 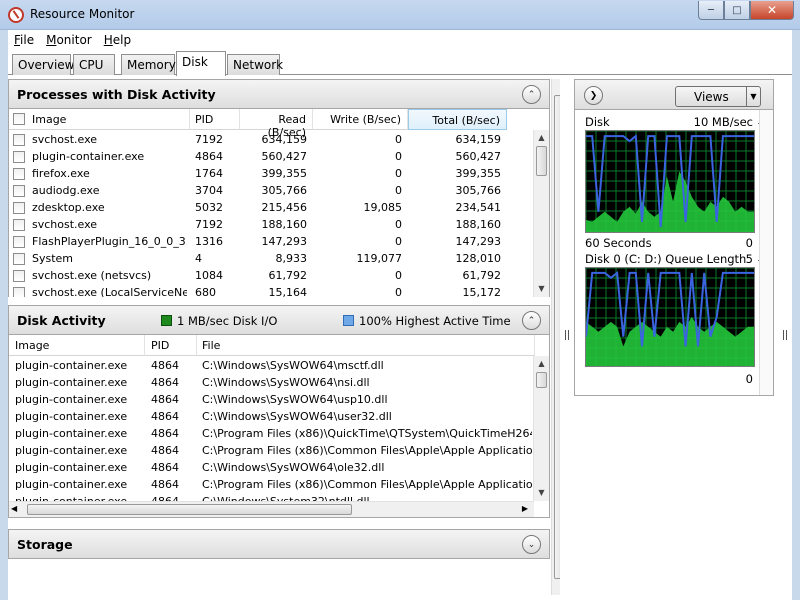 What do you see at coordinates (531, 94) in the screenshot?
I see `collapse-processes-button: ⌃` at bounding box center [531, 94].